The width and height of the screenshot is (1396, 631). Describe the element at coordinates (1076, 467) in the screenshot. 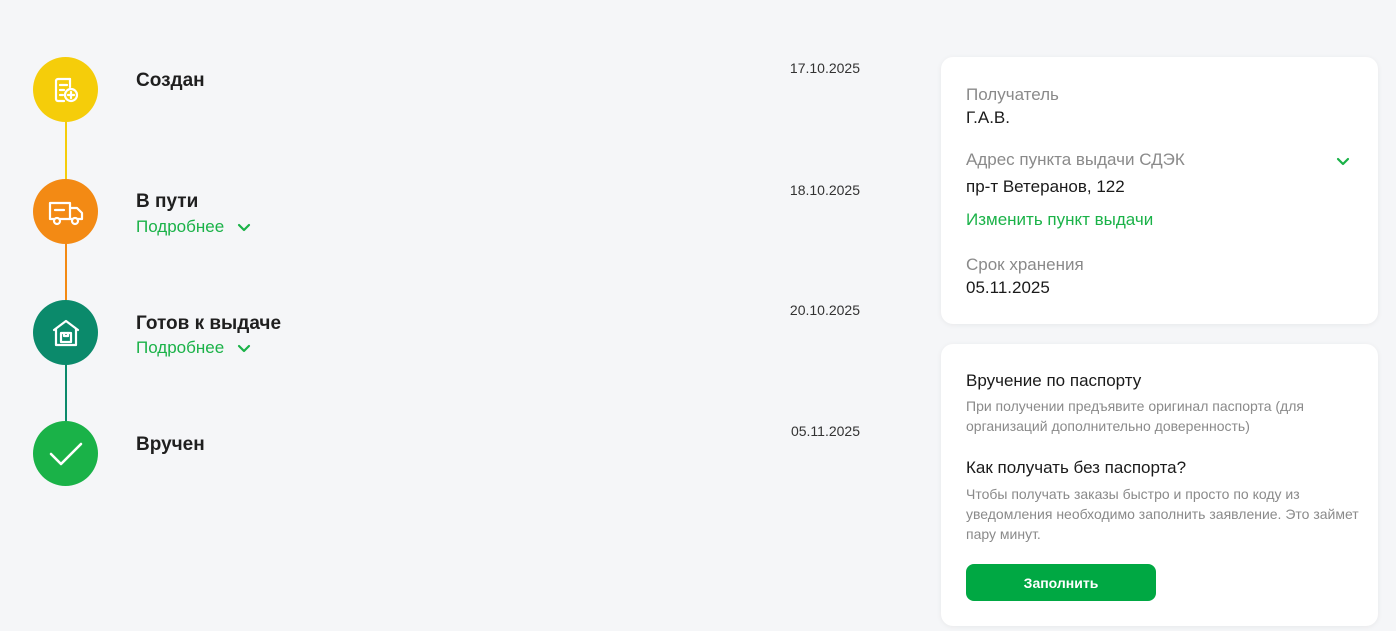

I see `no-passport-question: Как получать без паспорта?` at that location.